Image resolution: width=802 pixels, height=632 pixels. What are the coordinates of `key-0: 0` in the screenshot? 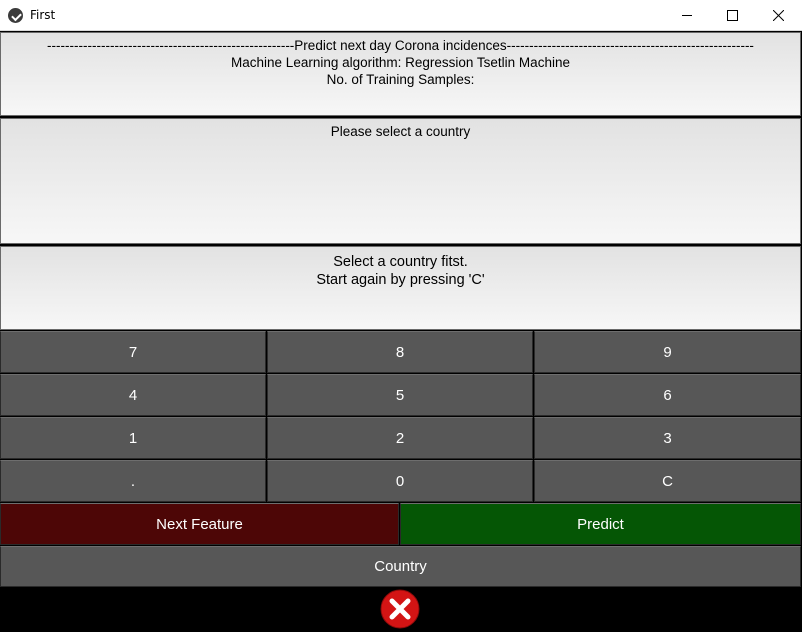 It's located at (400, 481).